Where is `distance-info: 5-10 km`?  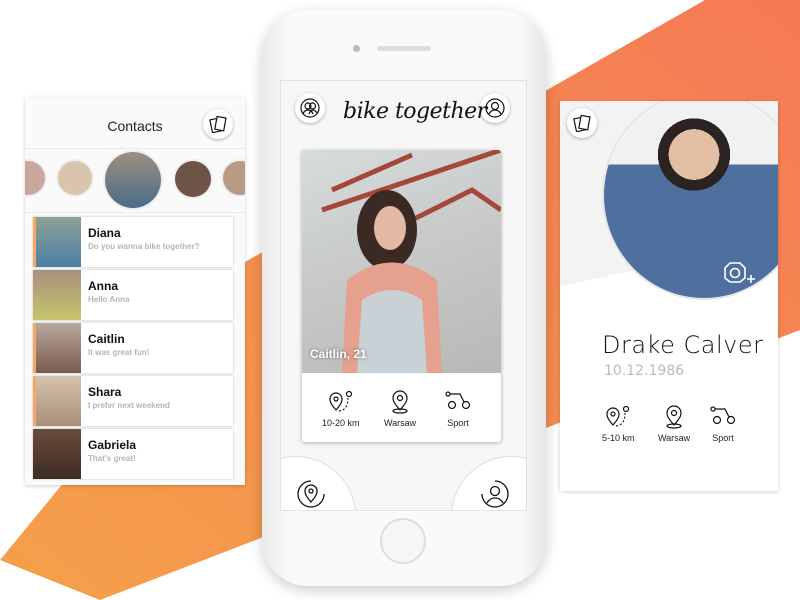 distance-info: 5-10 km is located at coordinates (618, 424).